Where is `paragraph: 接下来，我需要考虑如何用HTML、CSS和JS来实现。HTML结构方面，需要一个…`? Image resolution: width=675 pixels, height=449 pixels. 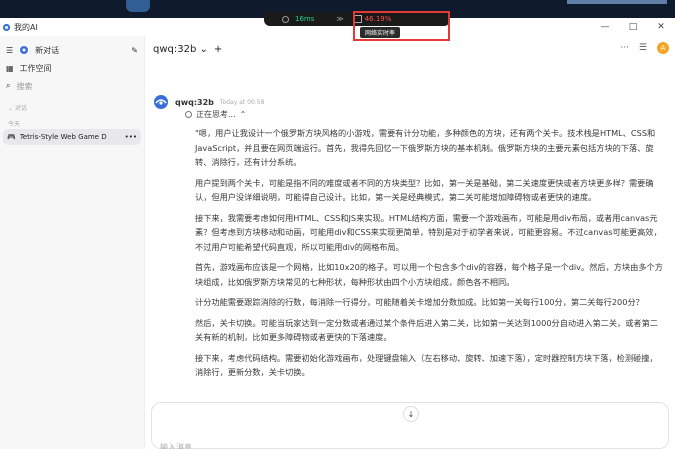 paragraph: 接下来，我需要考虑如何用HTML、CSS和JS来实现。HTML结构方面，需要一个… is located at coordinates (428, 232).